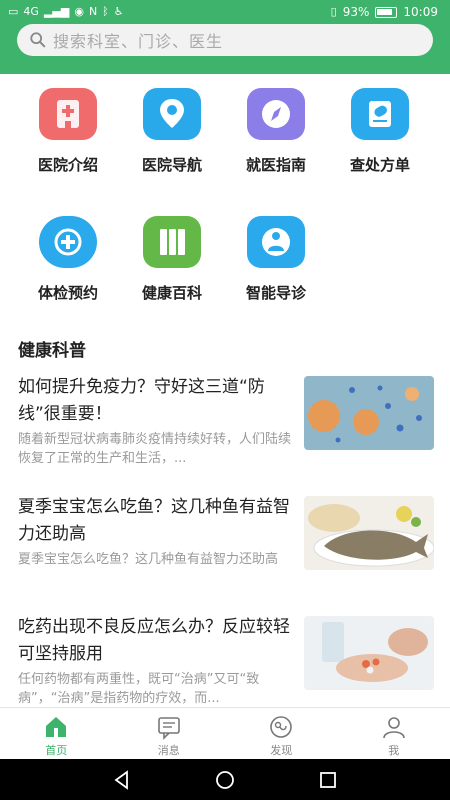 This screenshot has width=450, height=800. Describe the element at coordinates (38, 40) in the screenshot. I see `search-icon` at that location.